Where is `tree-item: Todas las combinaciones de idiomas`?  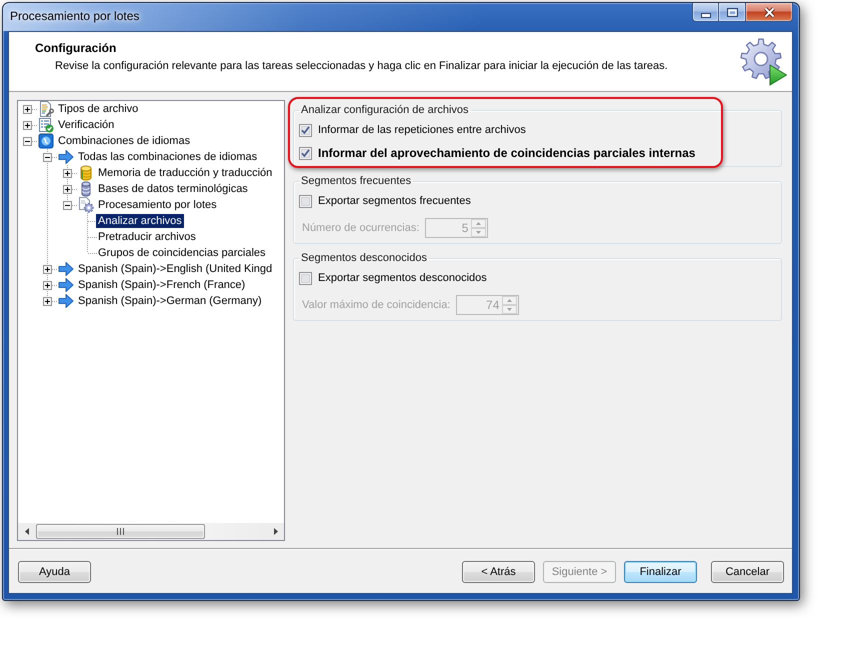 tree-item: Todas las combinaciones de idiomas is located at coordinates (168, 157).